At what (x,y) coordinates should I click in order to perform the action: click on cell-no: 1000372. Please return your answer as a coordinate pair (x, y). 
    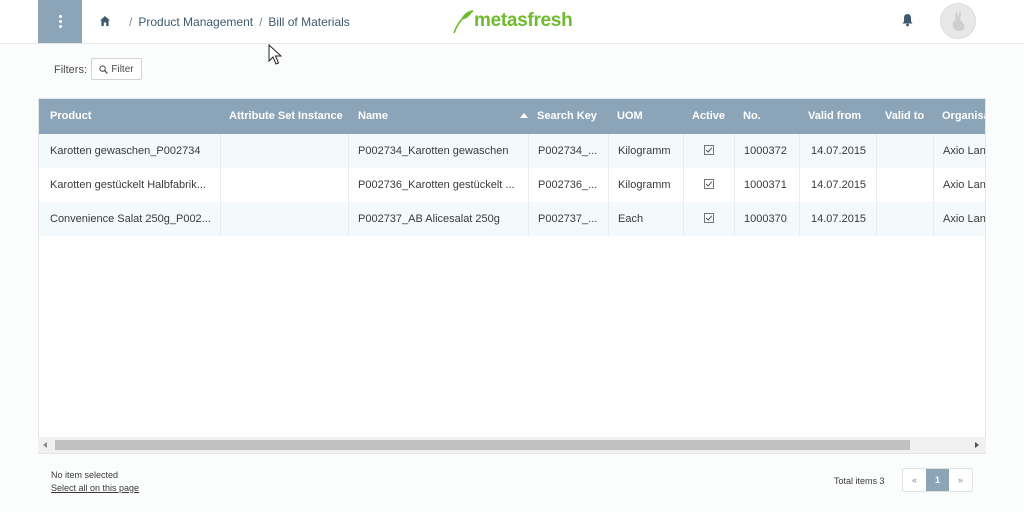
    Looking at the image, I should click on (765, 151).